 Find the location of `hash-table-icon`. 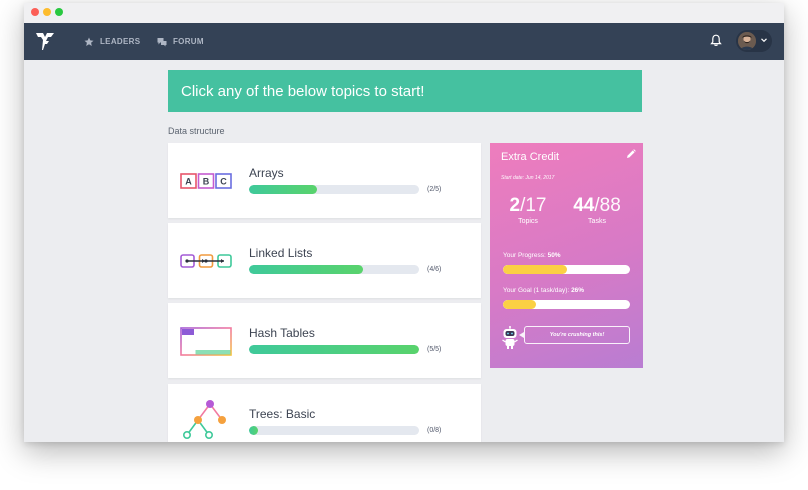

hash-table-icon is located at coordinates (206, 341).